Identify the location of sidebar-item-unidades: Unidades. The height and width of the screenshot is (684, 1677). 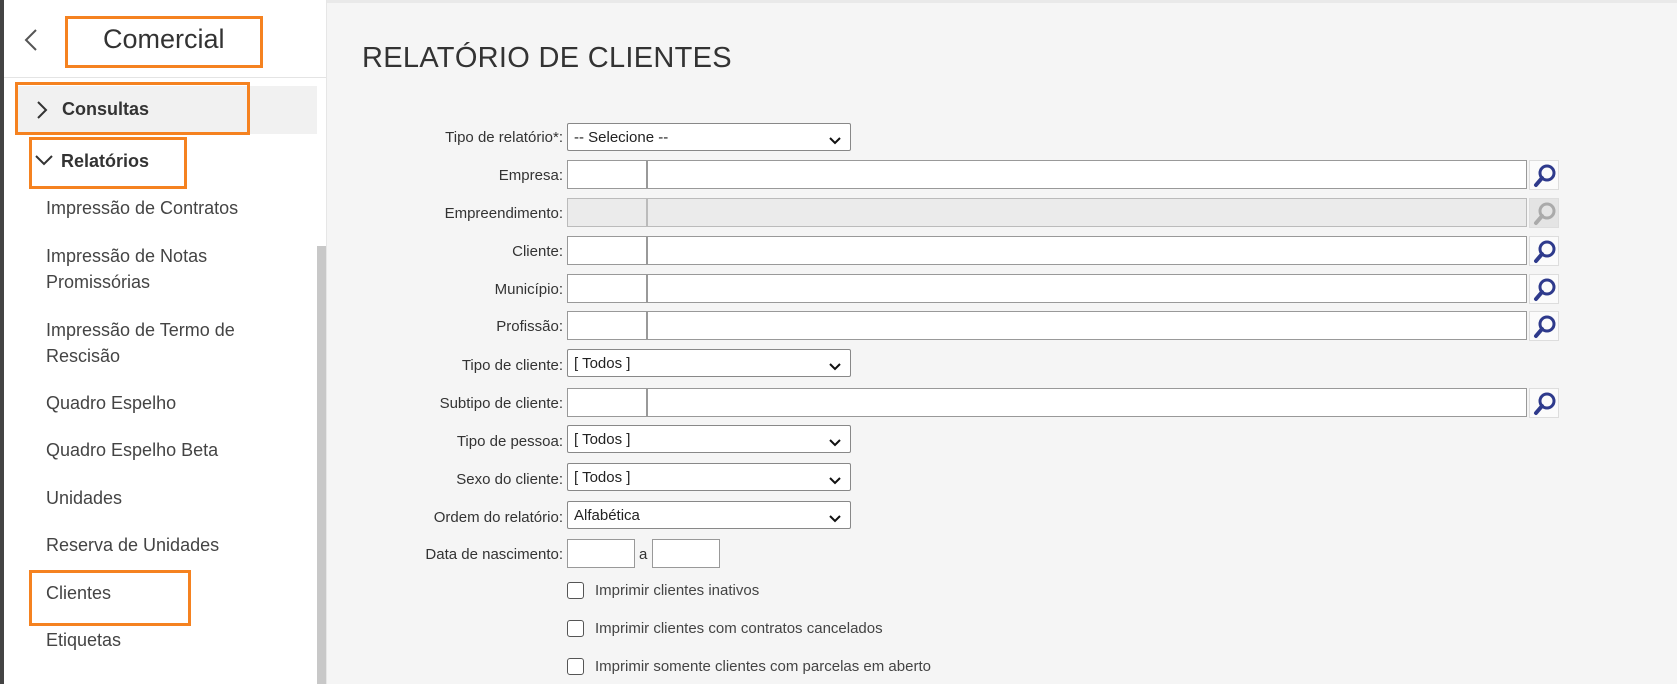
(176, 498).